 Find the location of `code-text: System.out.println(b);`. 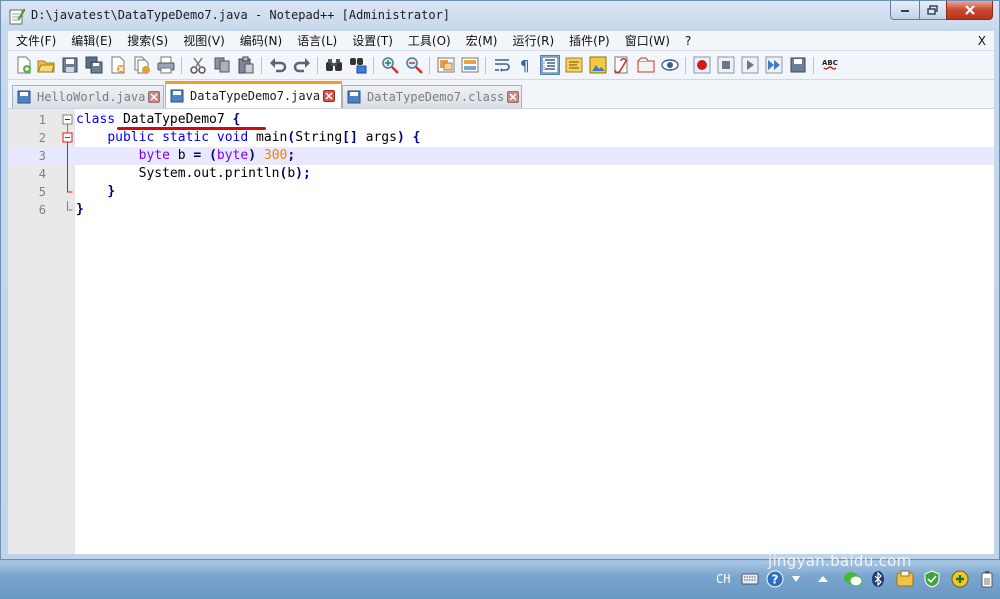

code-text: System.out.println(b); is located at coordinates (193, 173).